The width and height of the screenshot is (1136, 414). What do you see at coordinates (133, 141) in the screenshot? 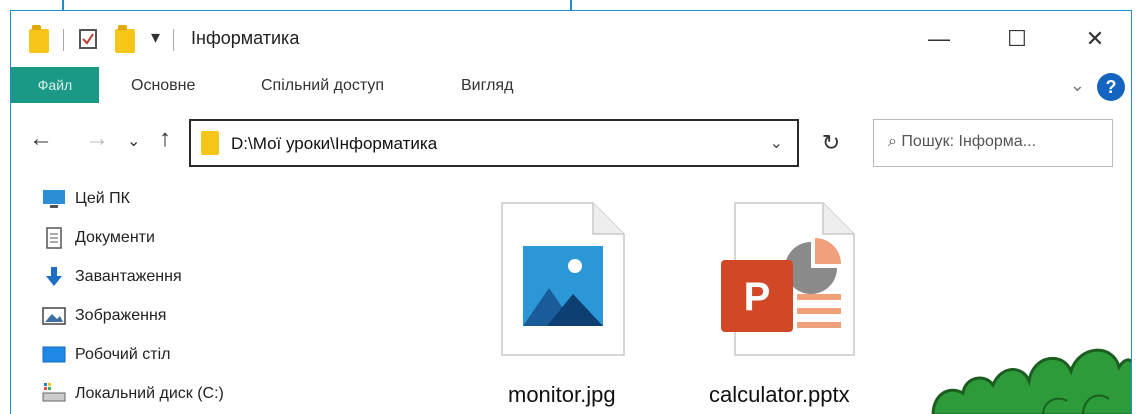
I see `recent-locations-button: ⌄` at bounding box center [133, 141].